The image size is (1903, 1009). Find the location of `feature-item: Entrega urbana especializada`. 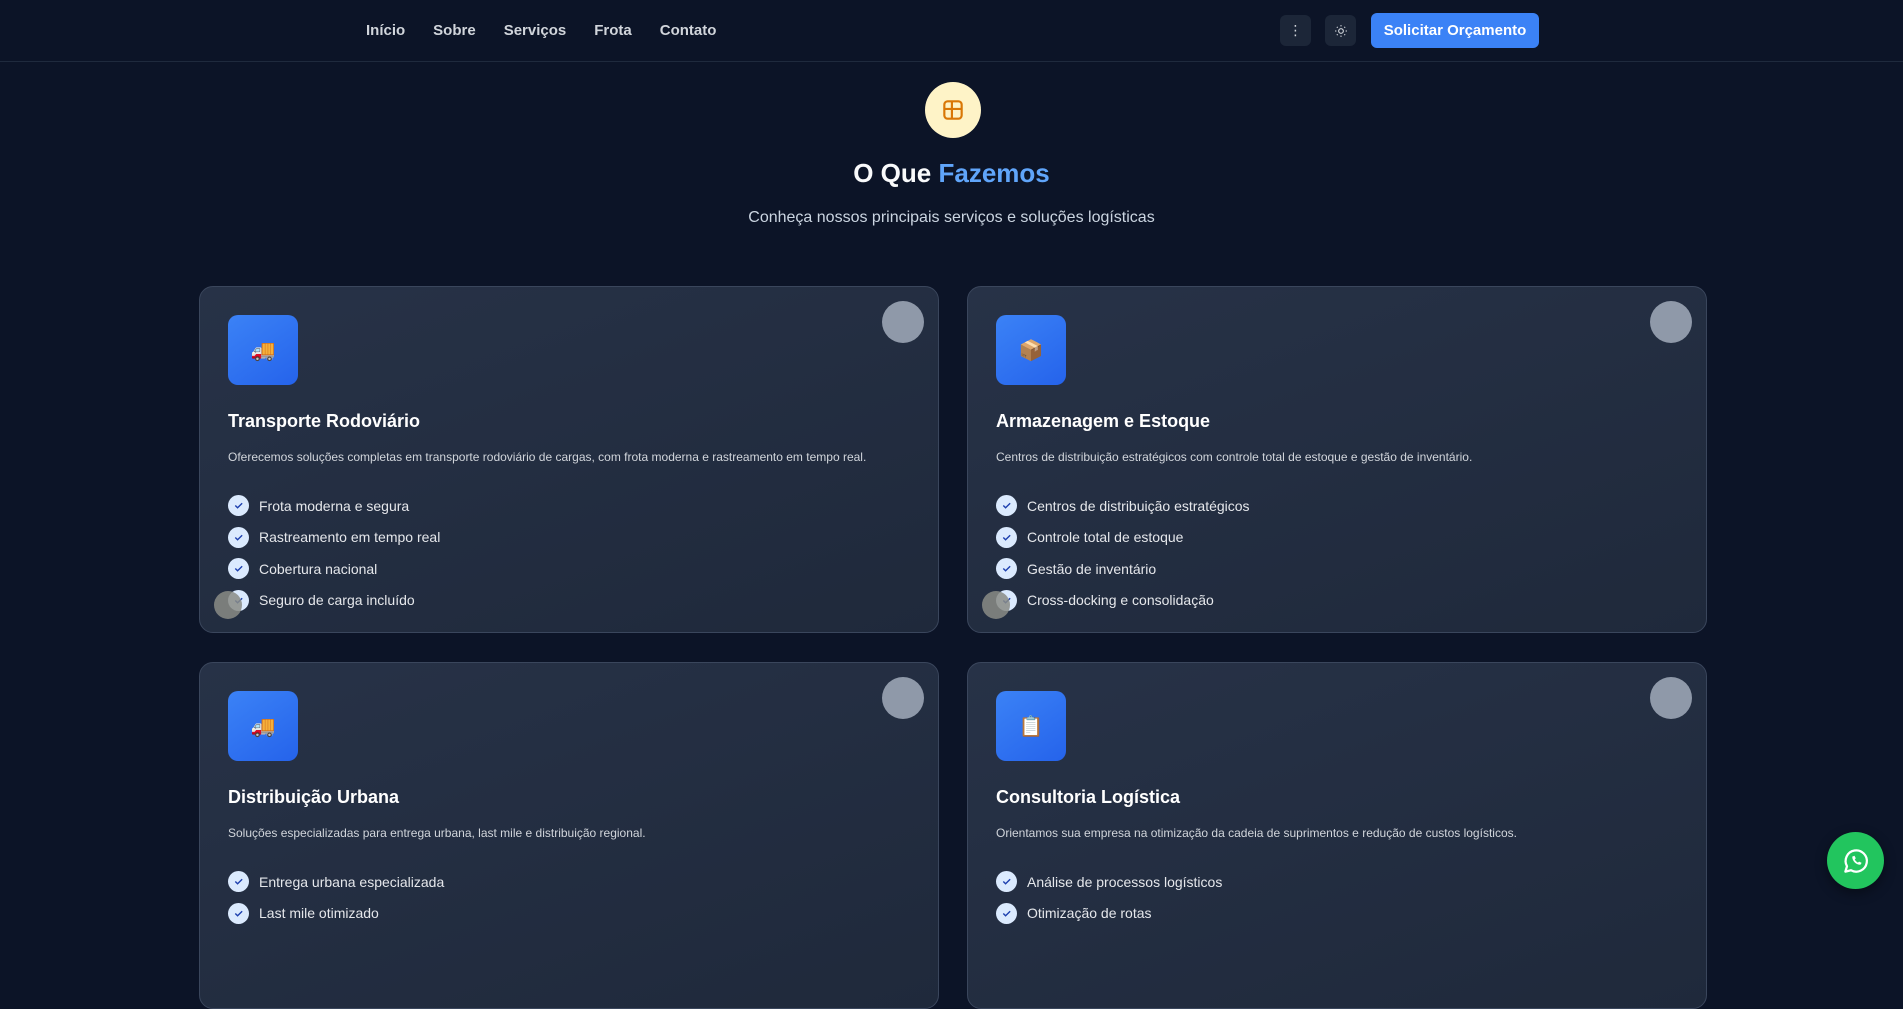

feature-item: Entrega urbana especializada is located at coordinates (336, 882).